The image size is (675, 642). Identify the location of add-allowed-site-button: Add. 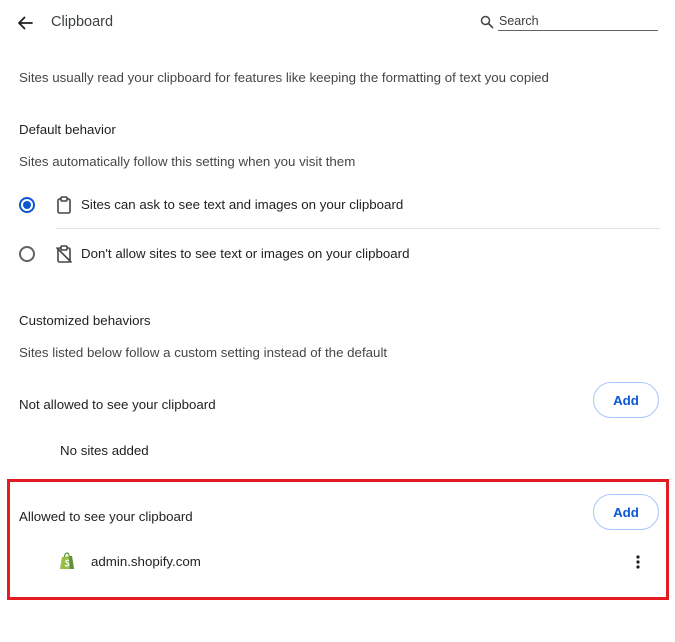
(626, 512).